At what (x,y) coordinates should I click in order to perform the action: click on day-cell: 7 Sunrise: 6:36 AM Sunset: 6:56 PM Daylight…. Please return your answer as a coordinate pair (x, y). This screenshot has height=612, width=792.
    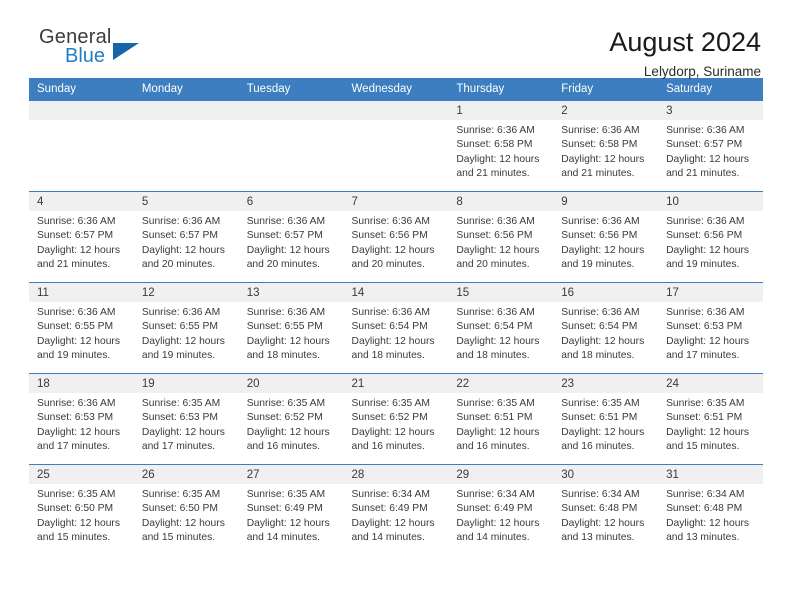
    Looking at the image, I should click on (396, 237).